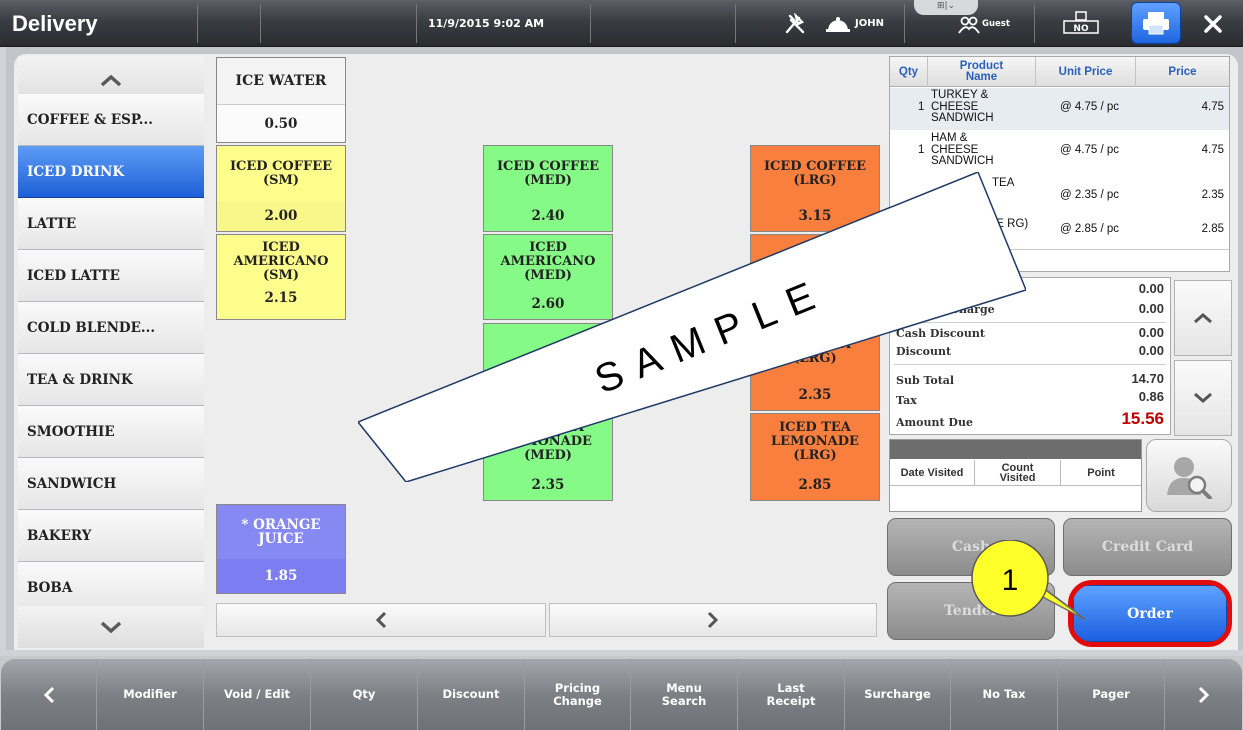 The image size is (1243, 730). What do you see at coordinates (1059, 191) in the screenshot?
I see `order-row: TEA @ 2.35 / pc 2.35` at bounding box center [1059, 191].